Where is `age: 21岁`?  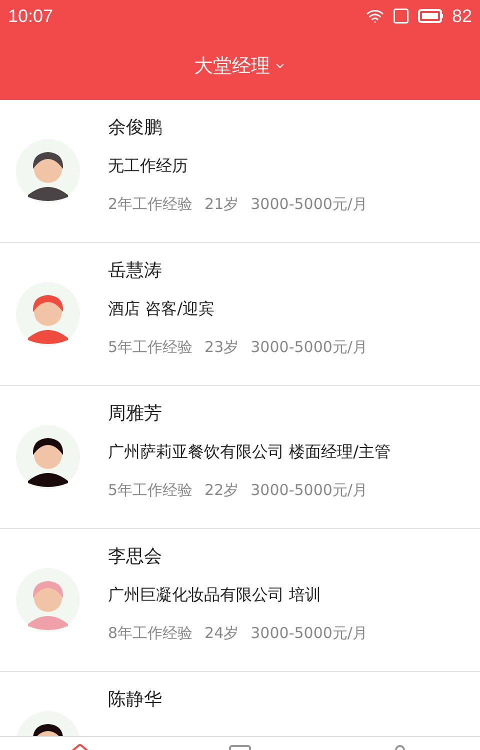
age: 21岁 is located at coordinates (221, 204).